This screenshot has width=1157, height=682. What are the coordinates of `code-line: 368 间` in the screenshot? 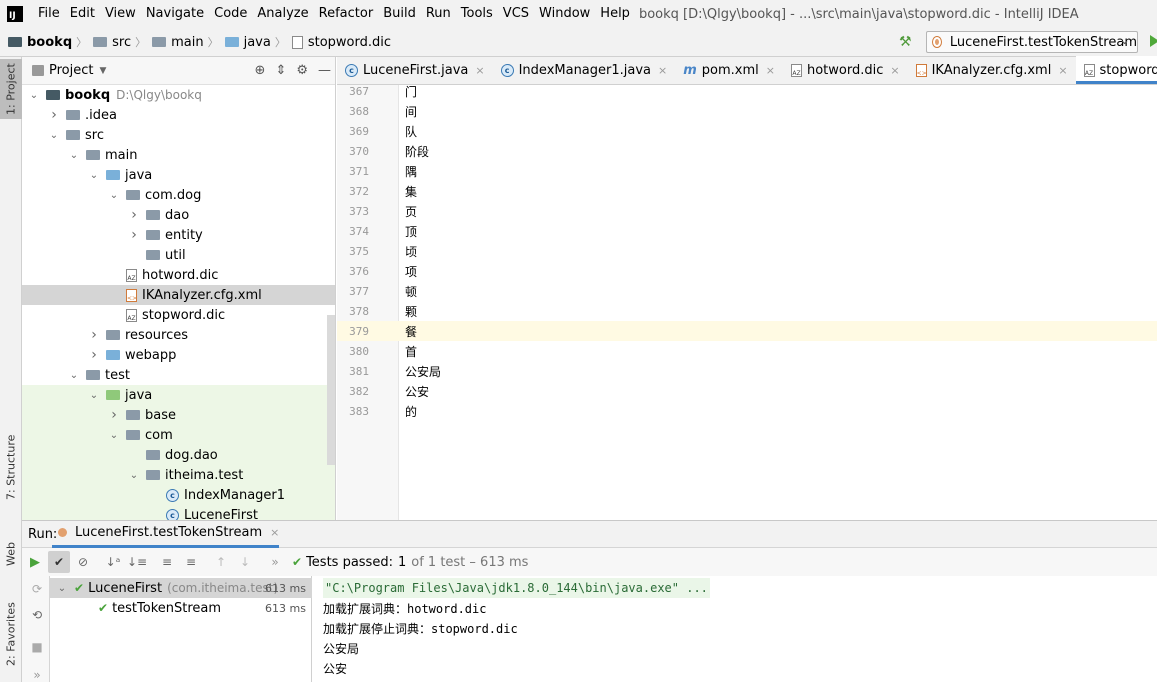 It's located at (747, 111).